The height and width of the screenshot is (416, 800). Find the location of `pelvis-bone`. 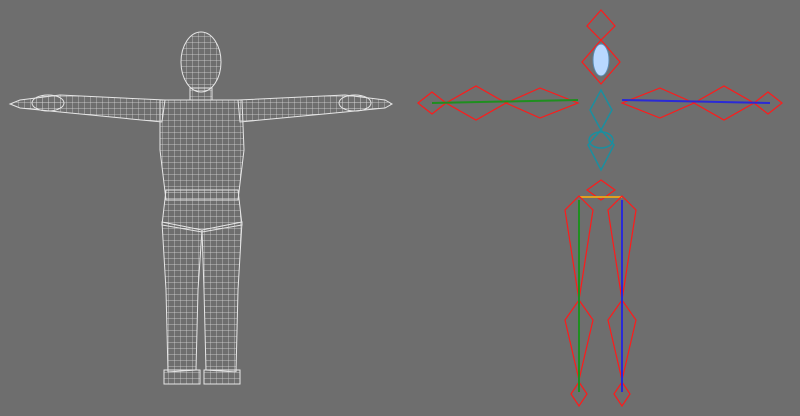

pelvis-bone is located at coordinates (601, 190).